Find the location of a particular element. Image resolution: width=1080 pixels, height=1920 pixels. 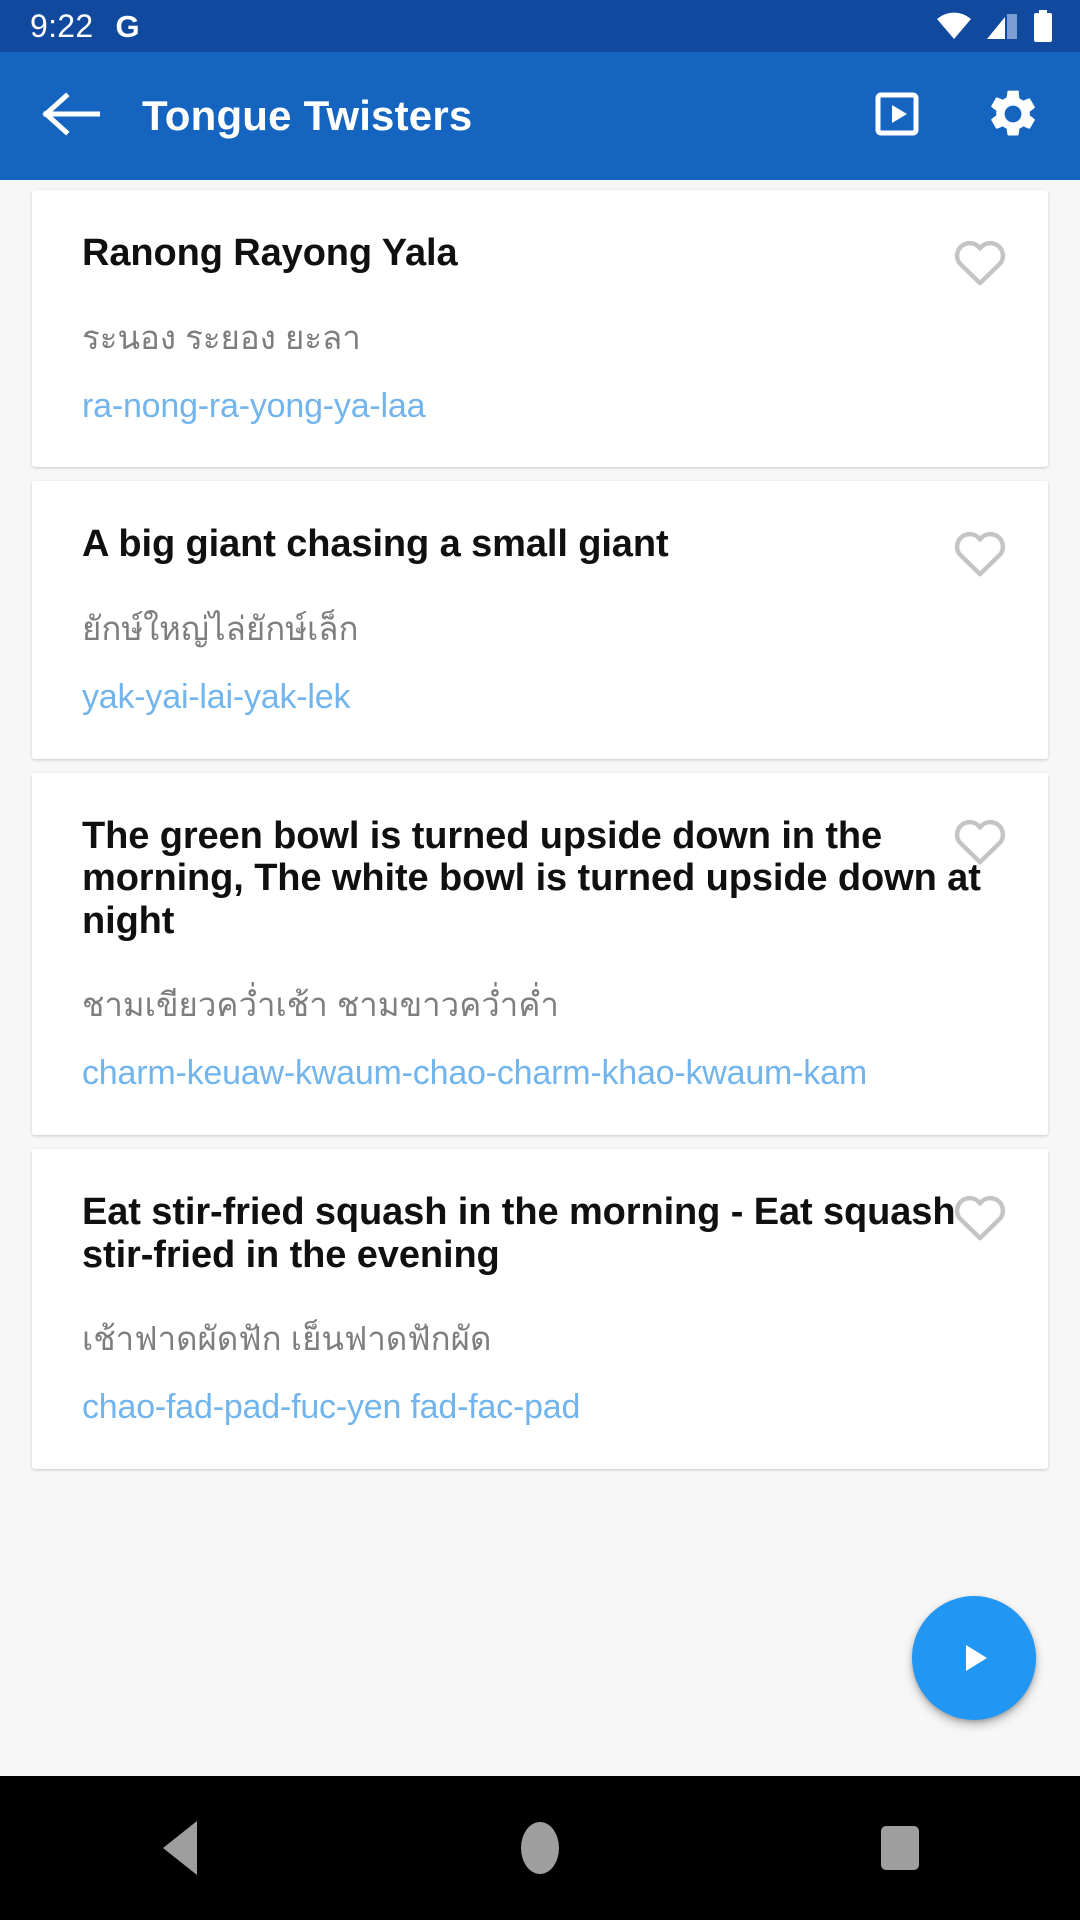

android-nav-bar is located at coordinates (540, 1848).